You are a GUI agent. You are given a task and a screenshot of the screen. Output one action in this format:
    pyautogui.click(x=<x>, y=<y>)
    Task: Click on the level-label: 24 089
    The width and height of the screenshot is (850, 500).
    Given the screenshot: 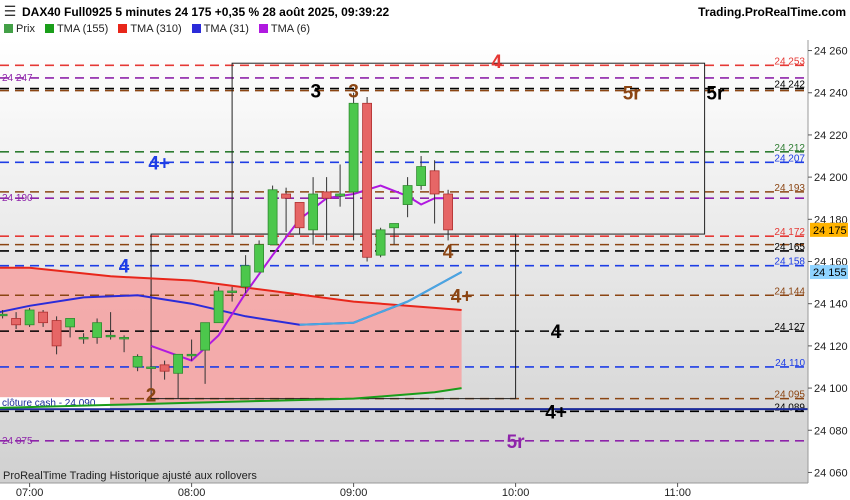 What is the action you would take?
    pyautogui.click(x=789, y=407)
    